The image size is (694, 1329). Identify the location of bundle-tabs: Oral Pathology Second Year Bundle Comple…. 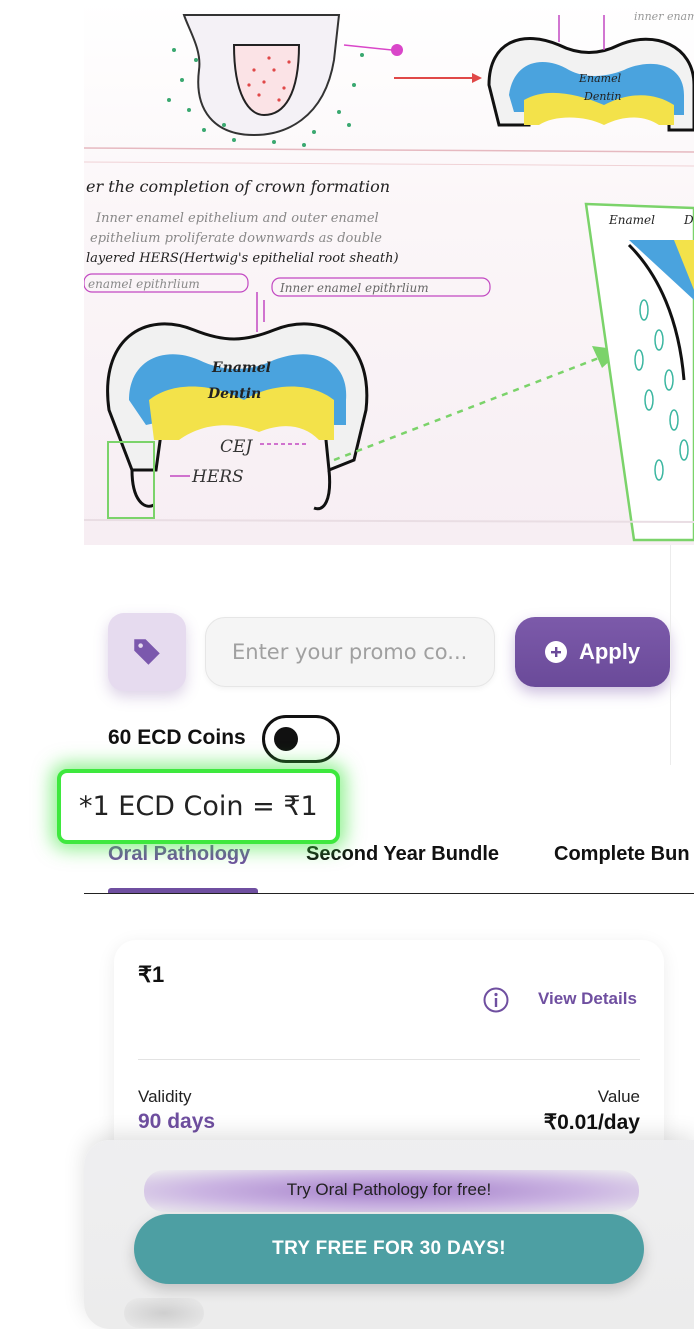
(389, 866).